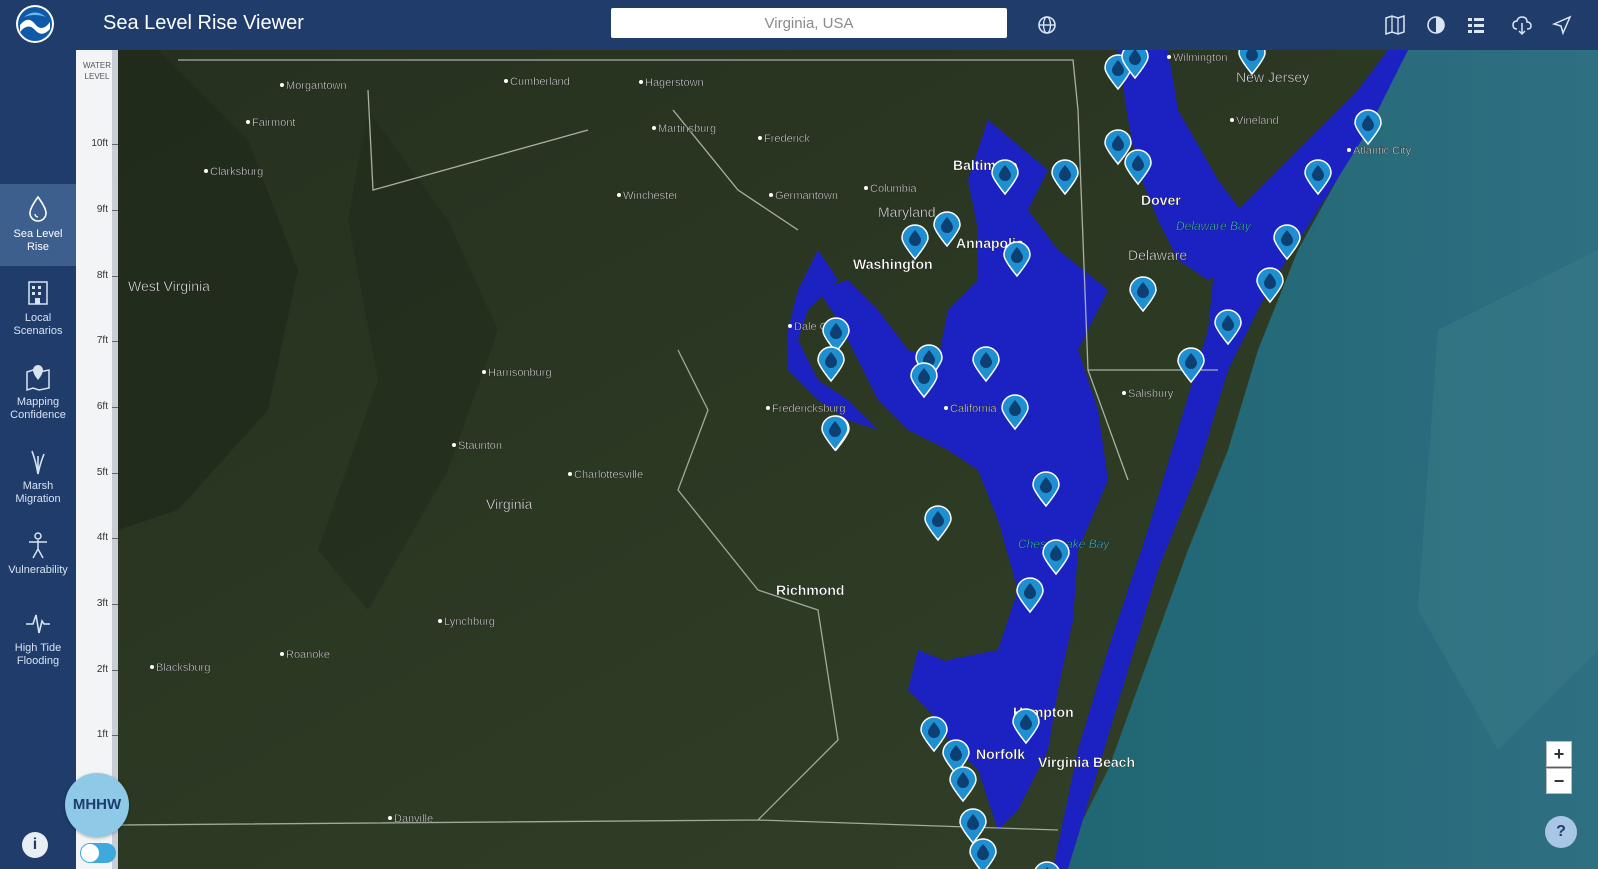 The width and height of the screenshot is (1598, 869). Describe the element at coordinates (520, 373) in the screenshot. I see `map-label: Harrisonburg` at that location.